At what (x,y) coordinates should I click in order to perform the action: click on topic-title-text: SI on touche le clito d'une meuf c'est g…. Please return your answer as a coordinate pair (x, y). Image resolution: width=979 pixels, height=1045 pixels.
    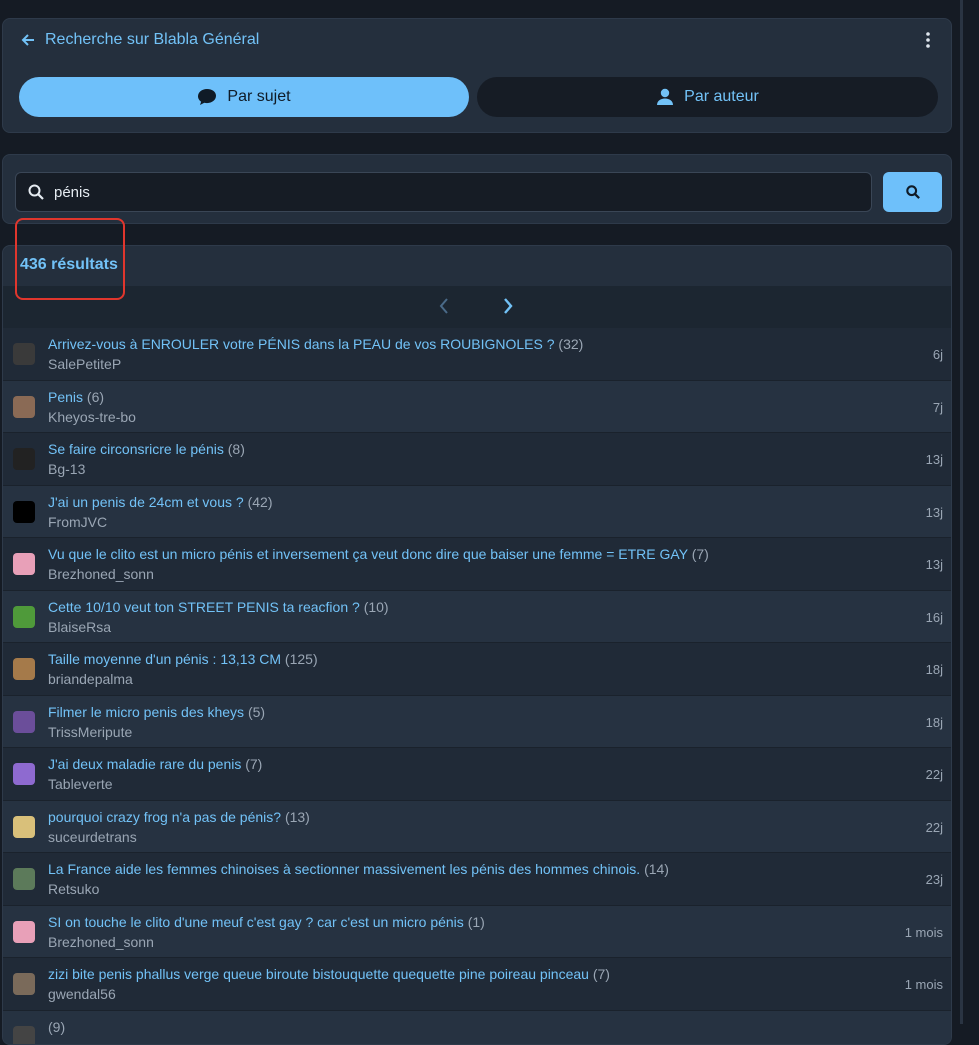
    Looking at the image, I should click on (256, 922).